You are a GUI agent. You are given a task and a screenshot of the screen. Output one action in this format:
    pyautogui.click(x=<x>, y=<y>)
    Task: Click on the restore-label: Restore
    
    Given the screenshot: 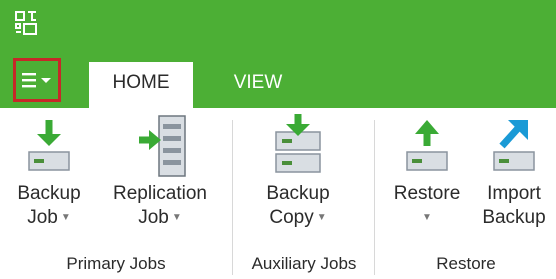 What is the action you would take?
    pyautogui.click(x=427, y=193)
    